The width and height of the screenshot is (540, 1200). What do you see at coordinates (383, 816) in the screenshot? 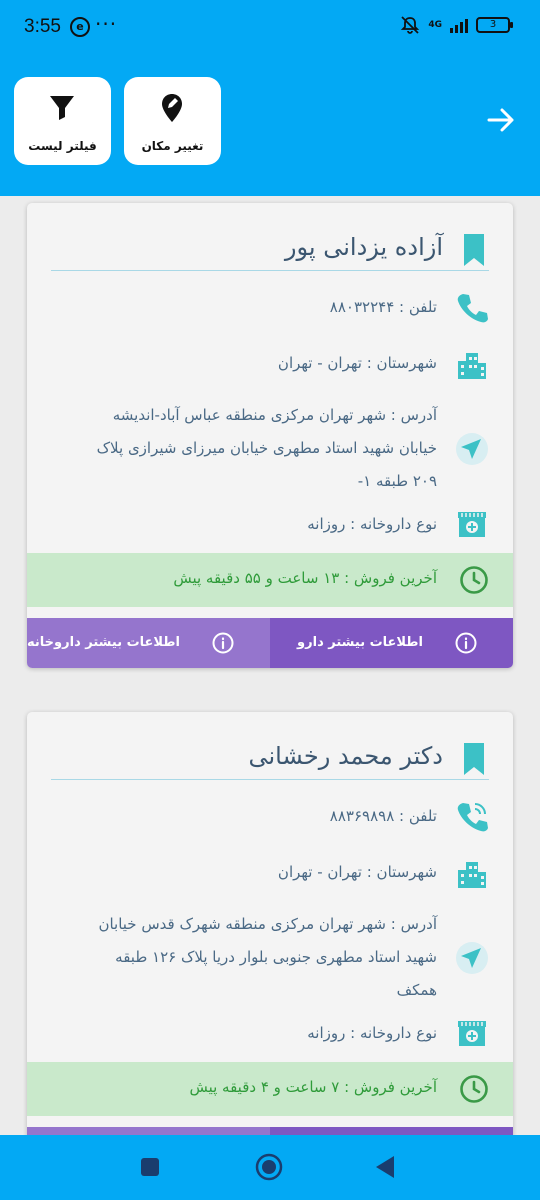
I see `phone-text: تلفن : ۸۸۳۶۹۸۹۸` at bounding box center [383, 816].